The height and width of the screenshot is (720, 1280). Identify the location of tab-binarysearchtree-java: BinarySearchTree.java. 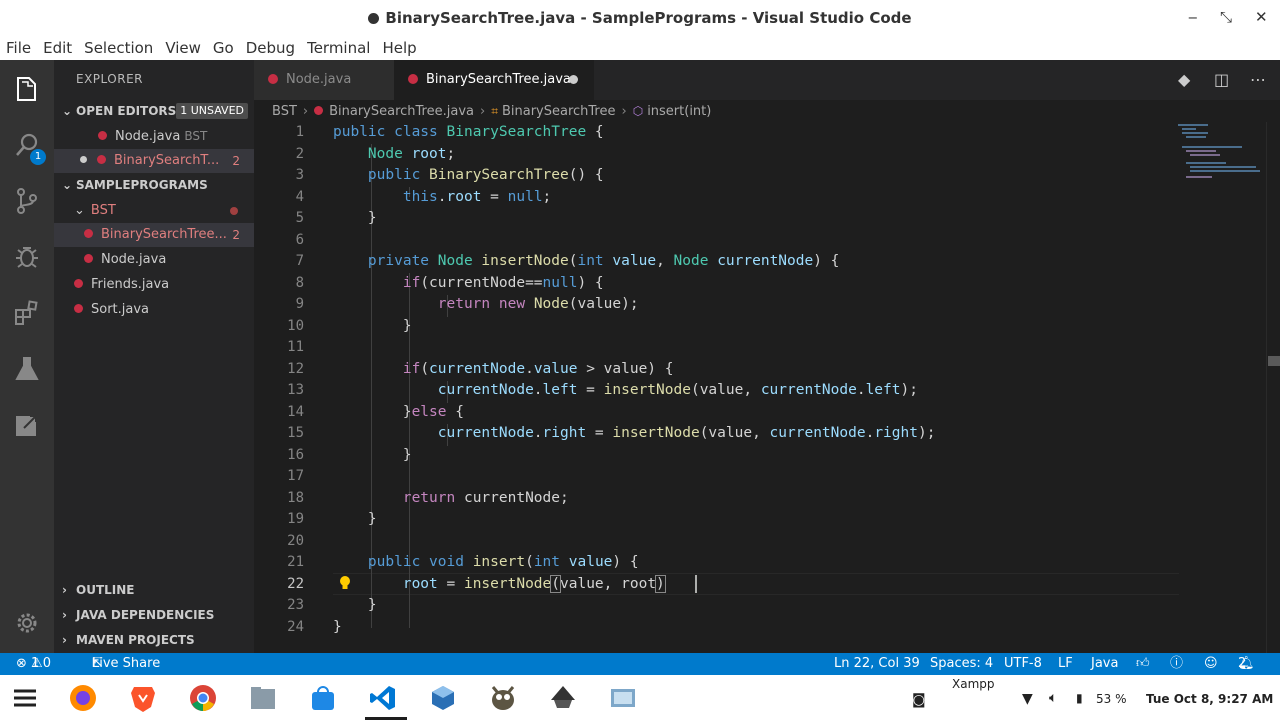
(494, 80).